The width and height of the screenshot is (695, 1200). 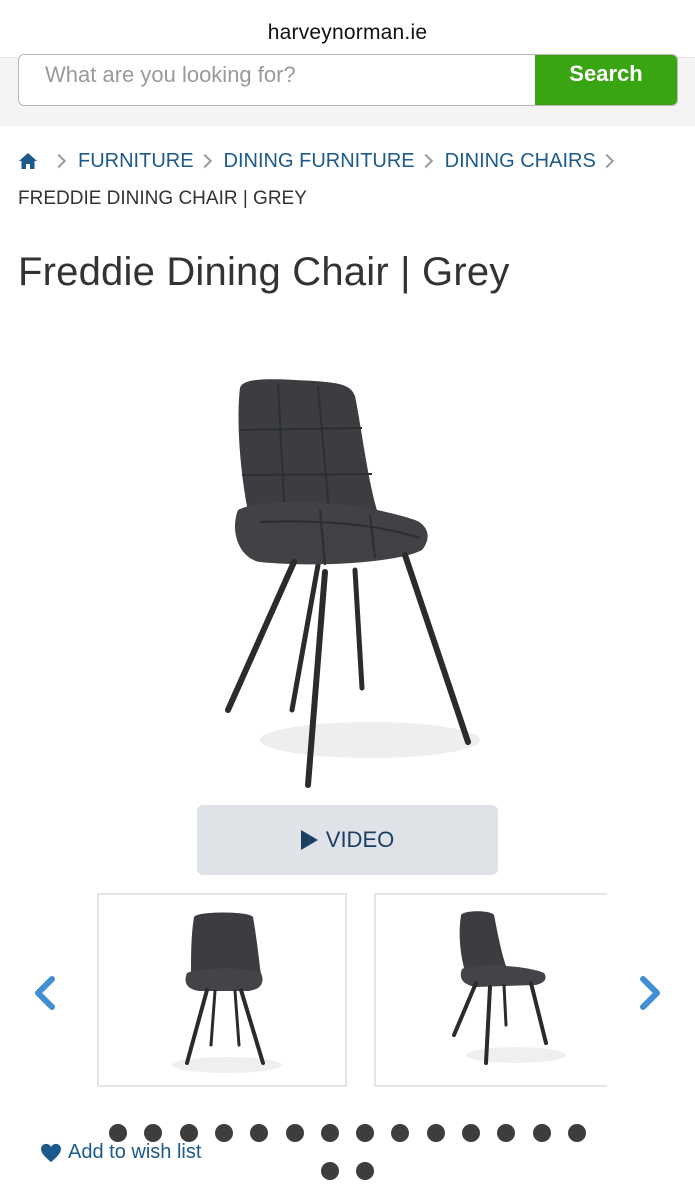 I want to click on video-button: VIDEO, so click(x=347, y=840).